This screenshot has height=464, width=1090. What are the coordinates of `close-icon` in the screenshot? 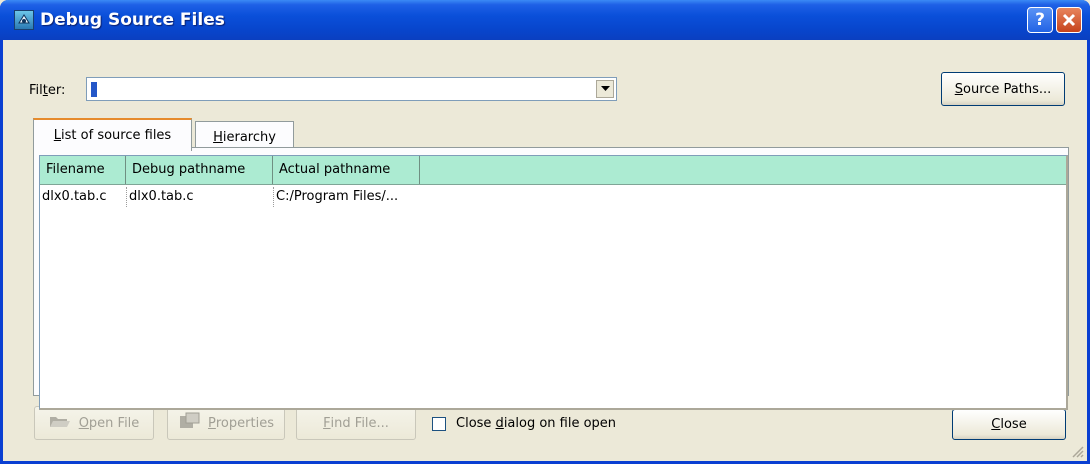 It's located at (1069, 20).